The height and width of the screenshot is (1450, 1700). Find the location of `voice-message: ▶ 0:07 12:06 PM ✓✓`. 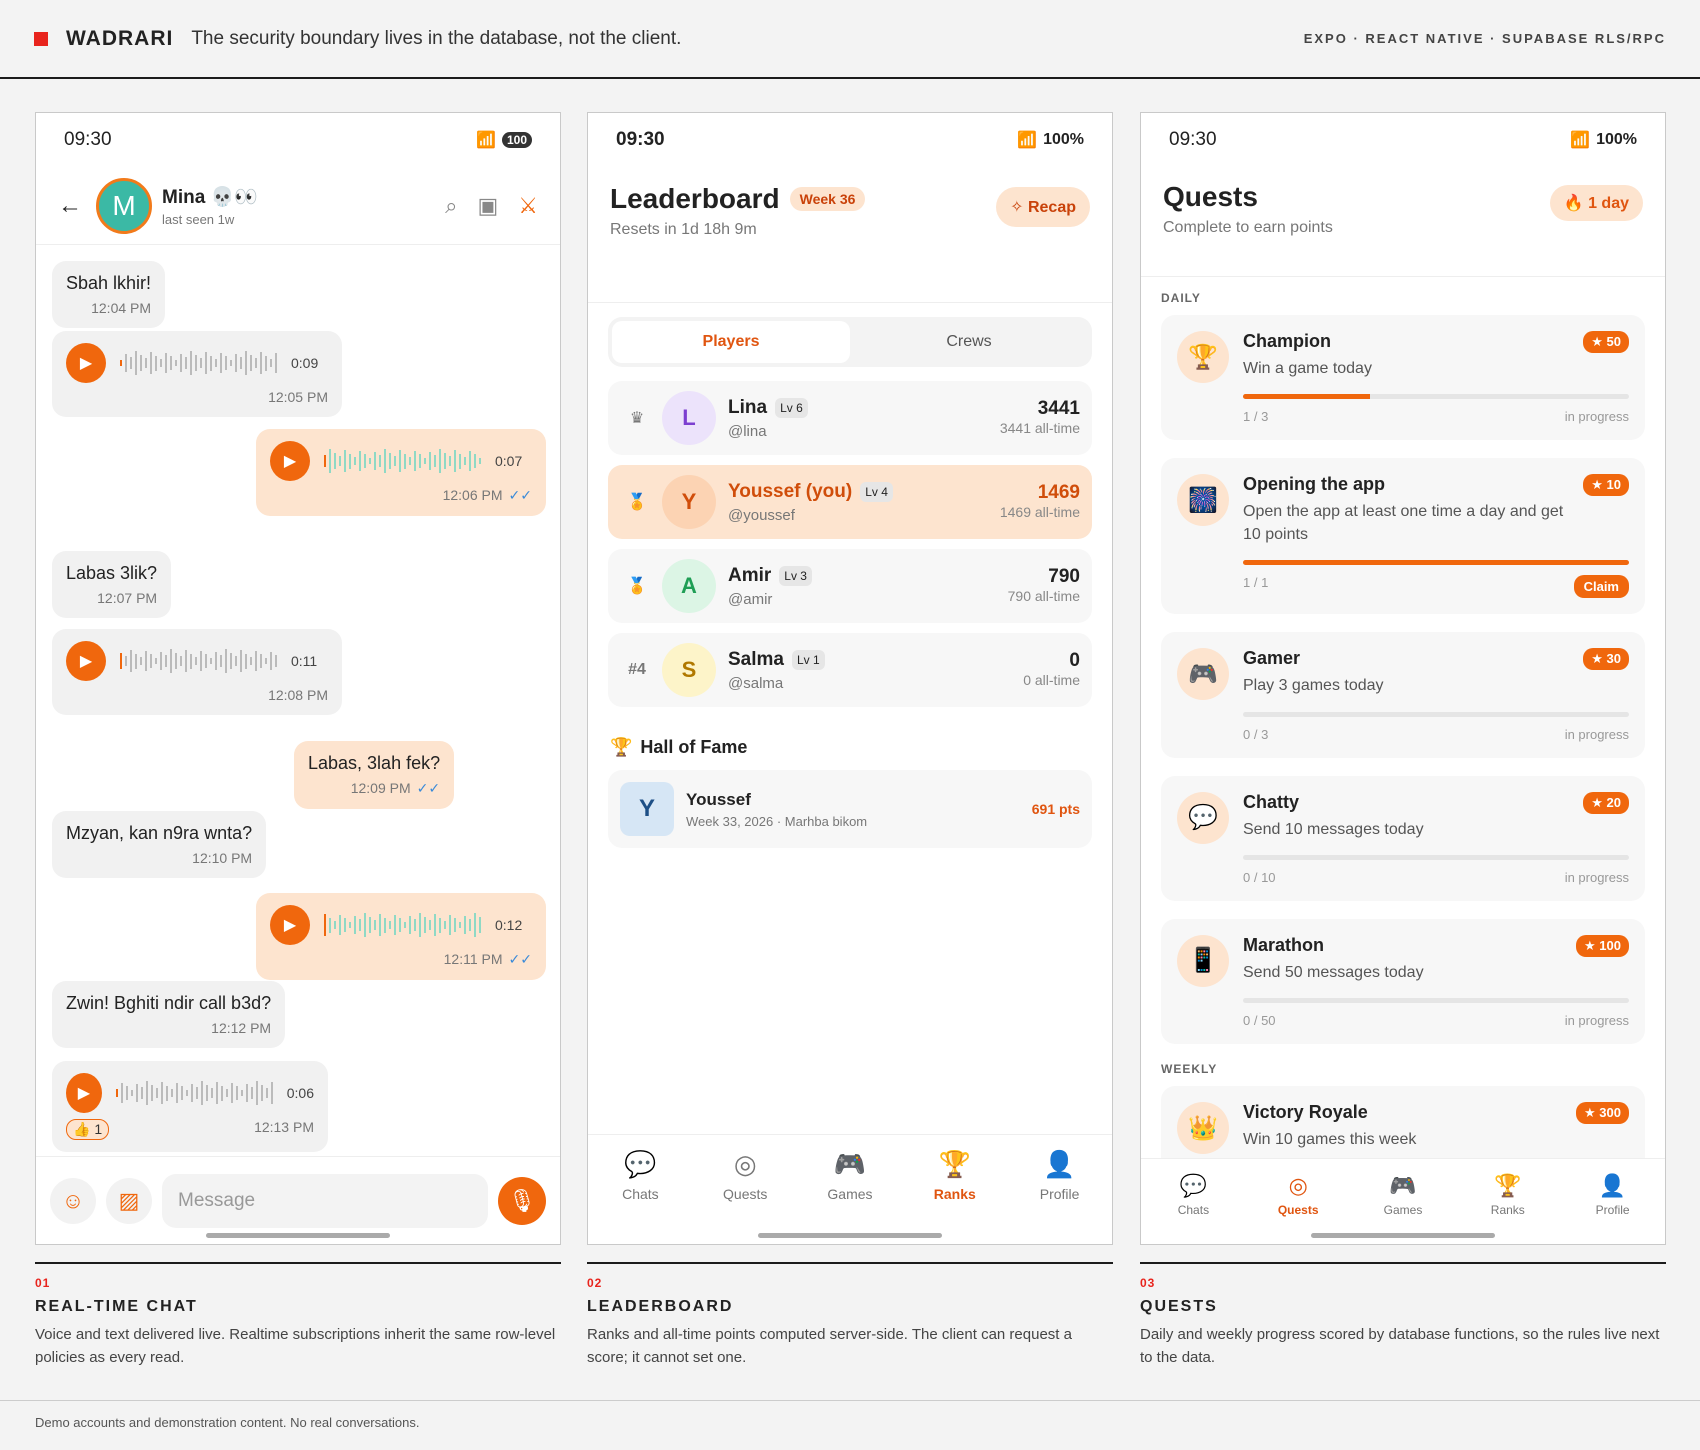

voice-message: ▶ 0:07 12:06 PM ✓✓ is located at coordinates (401, 472).